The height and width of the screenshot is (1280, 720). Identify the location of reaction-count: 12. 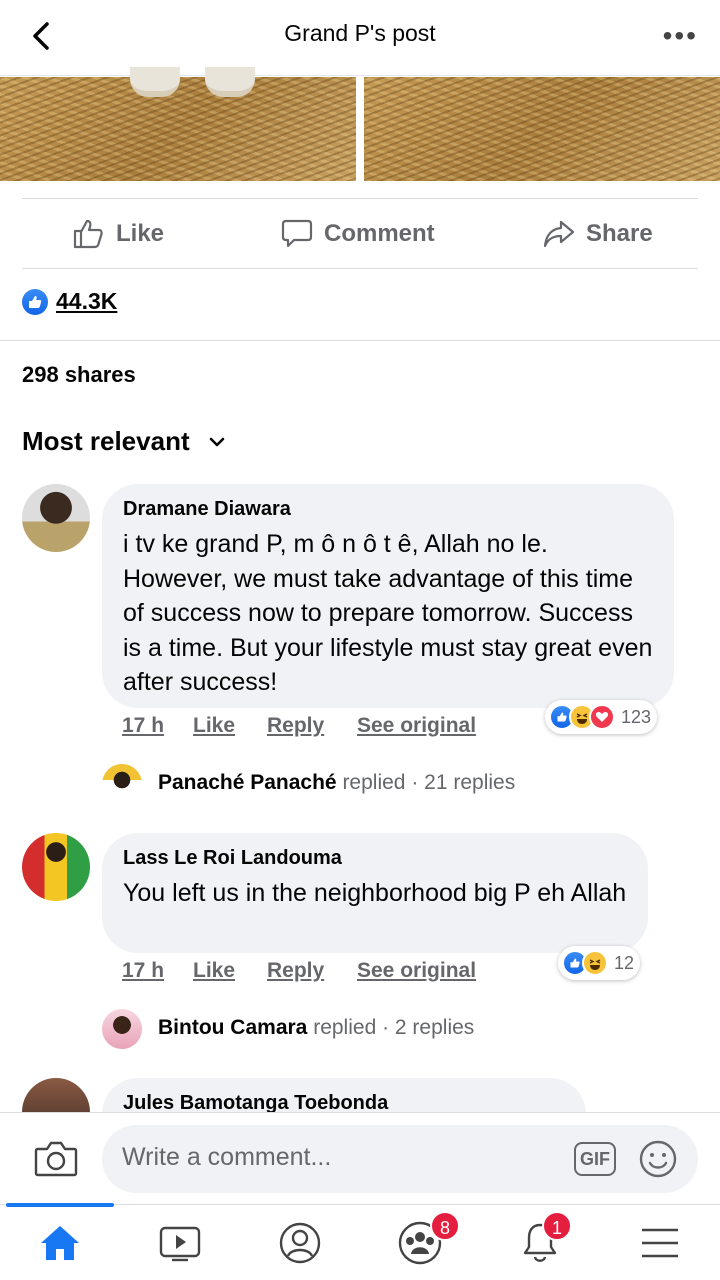
(624, 962).